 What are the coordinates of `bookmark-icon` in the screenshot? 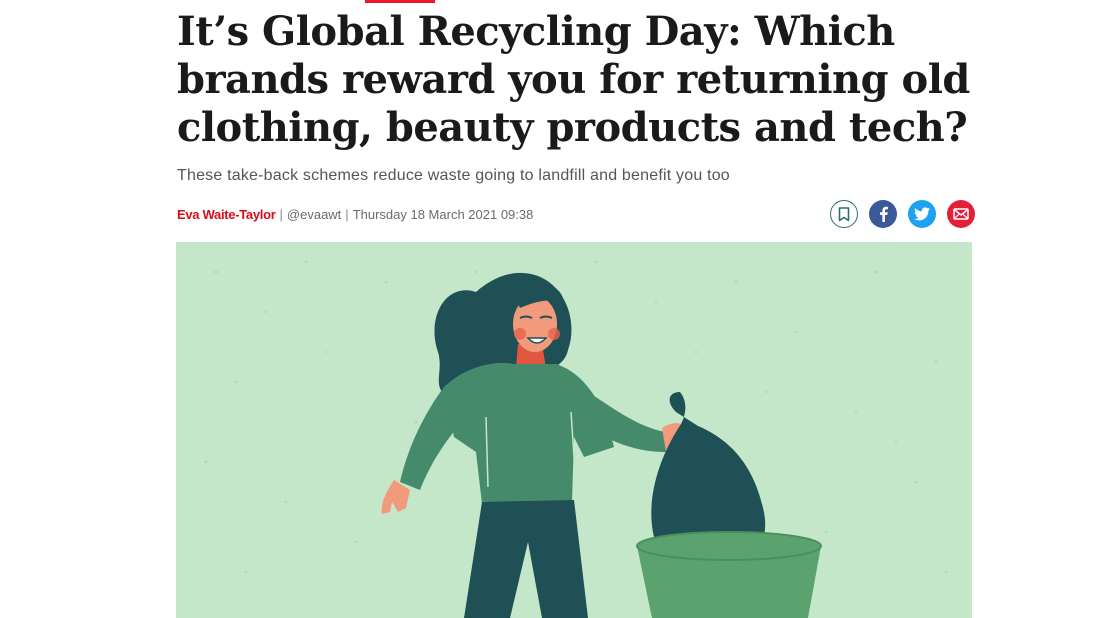 It's located at (844, 213).